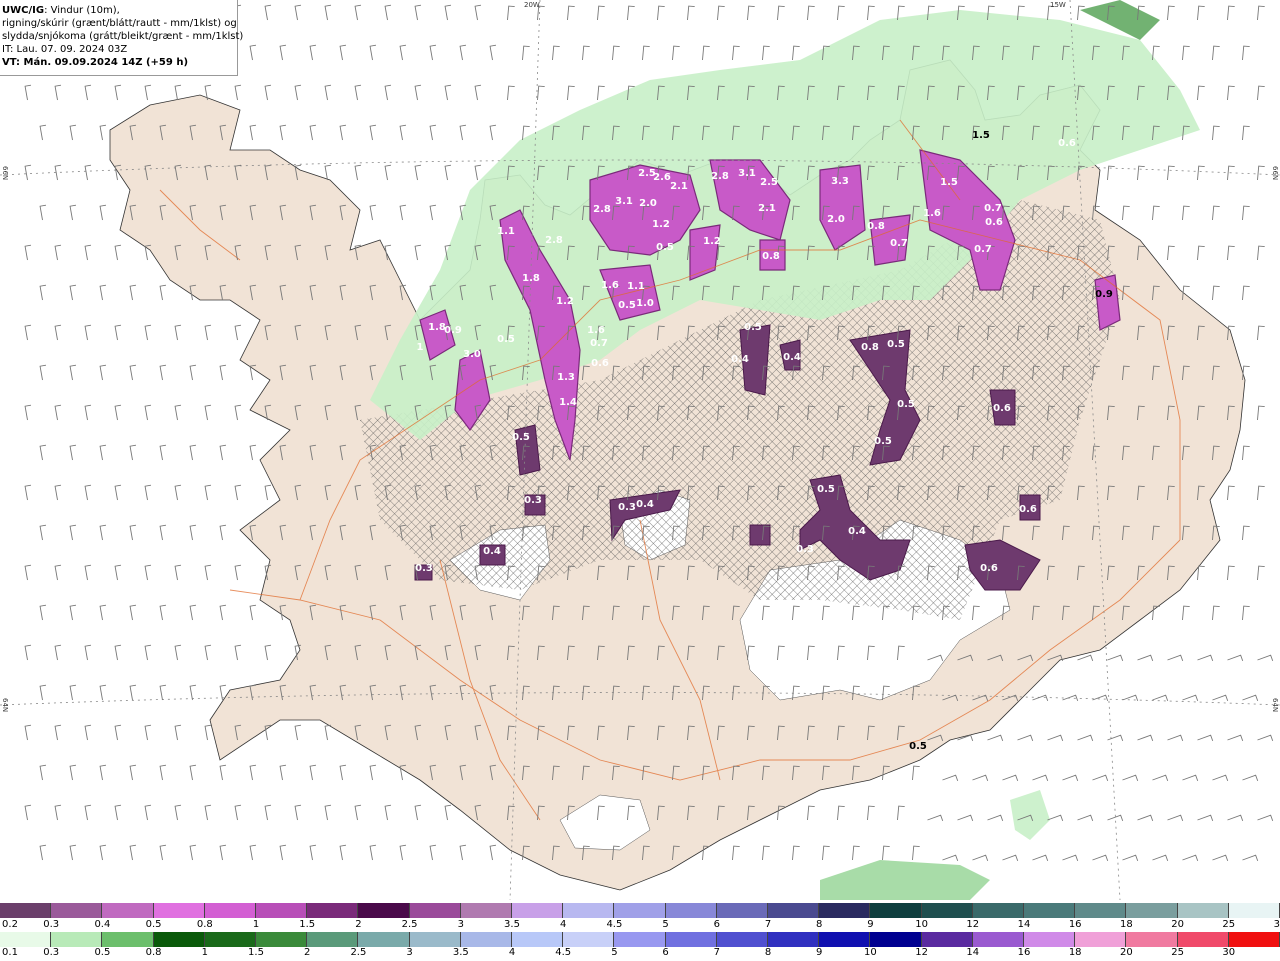  What do you see at coordinates (716, 924) in the screenshot?
I see `legend-tick-label: 6` at bounding box center [716, 924].